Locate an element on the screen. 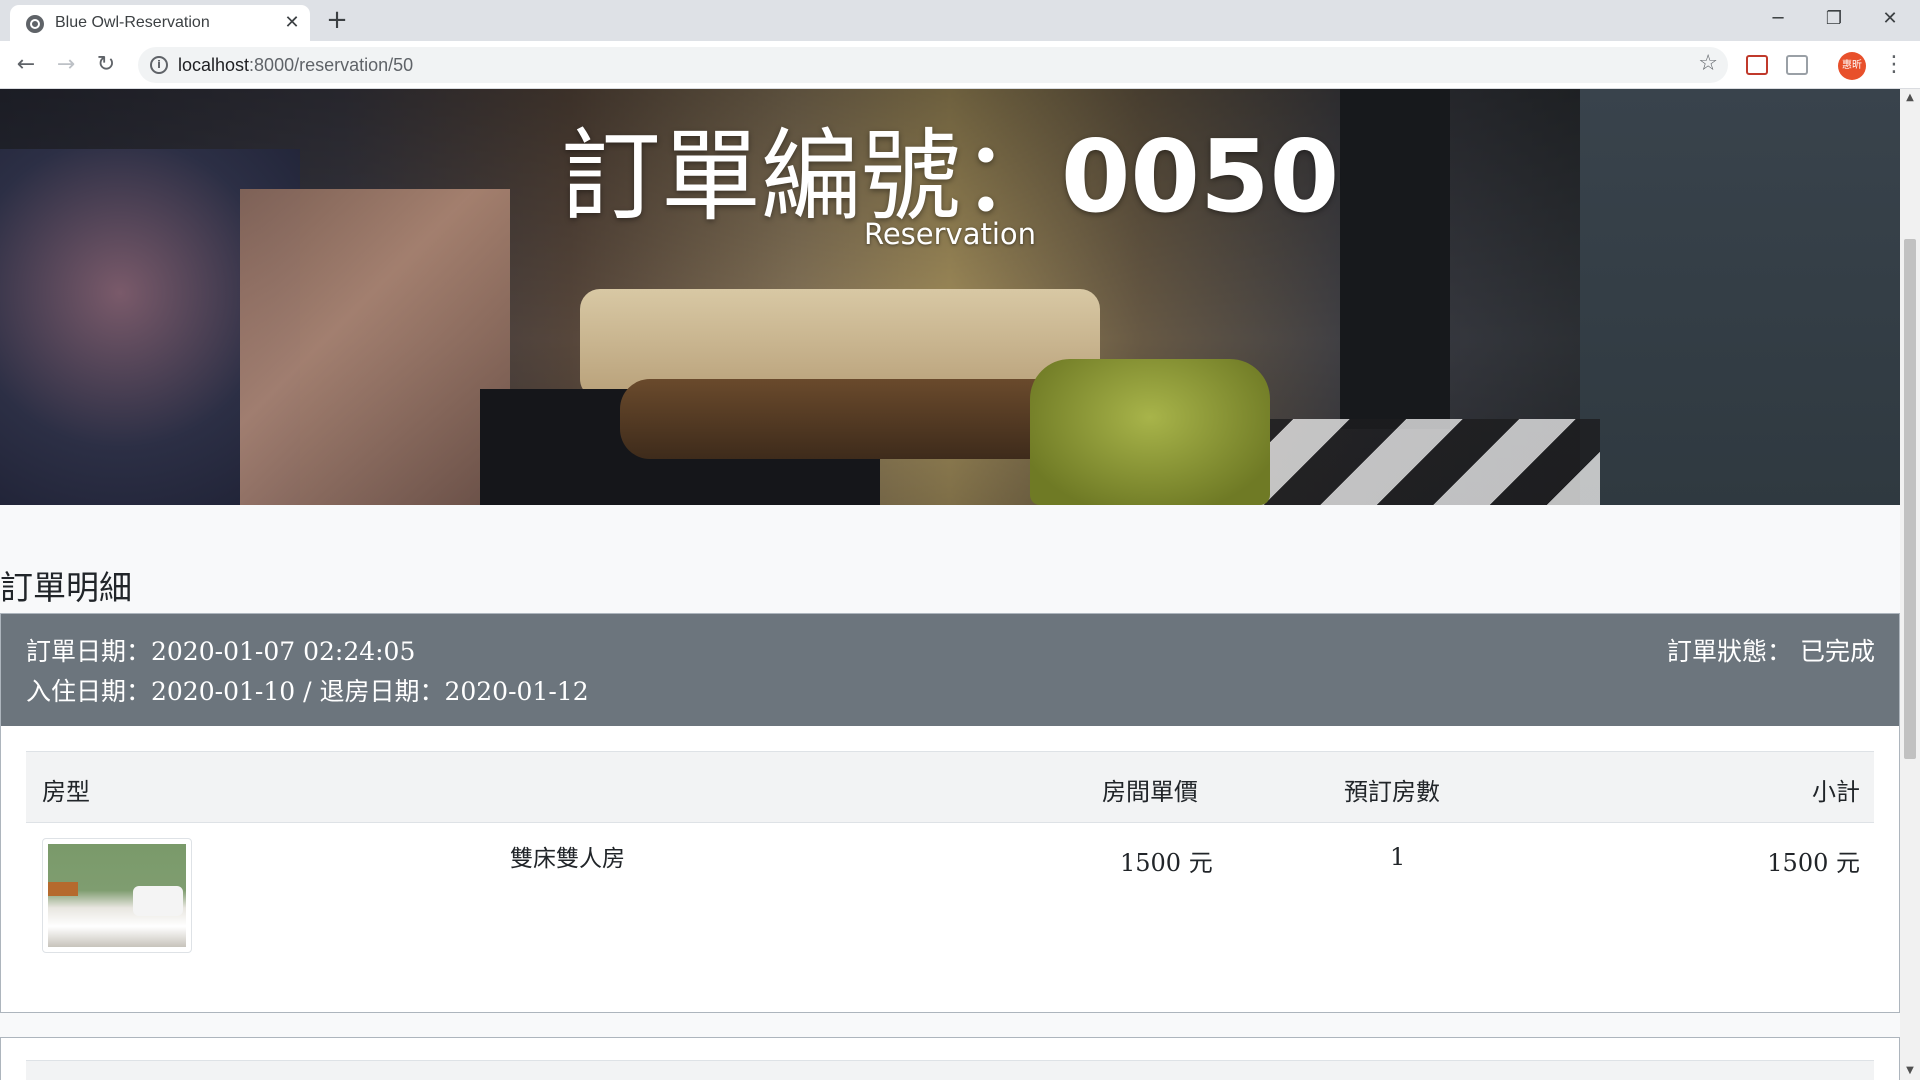  hero-photo-table is located at coordinates (850, 419).